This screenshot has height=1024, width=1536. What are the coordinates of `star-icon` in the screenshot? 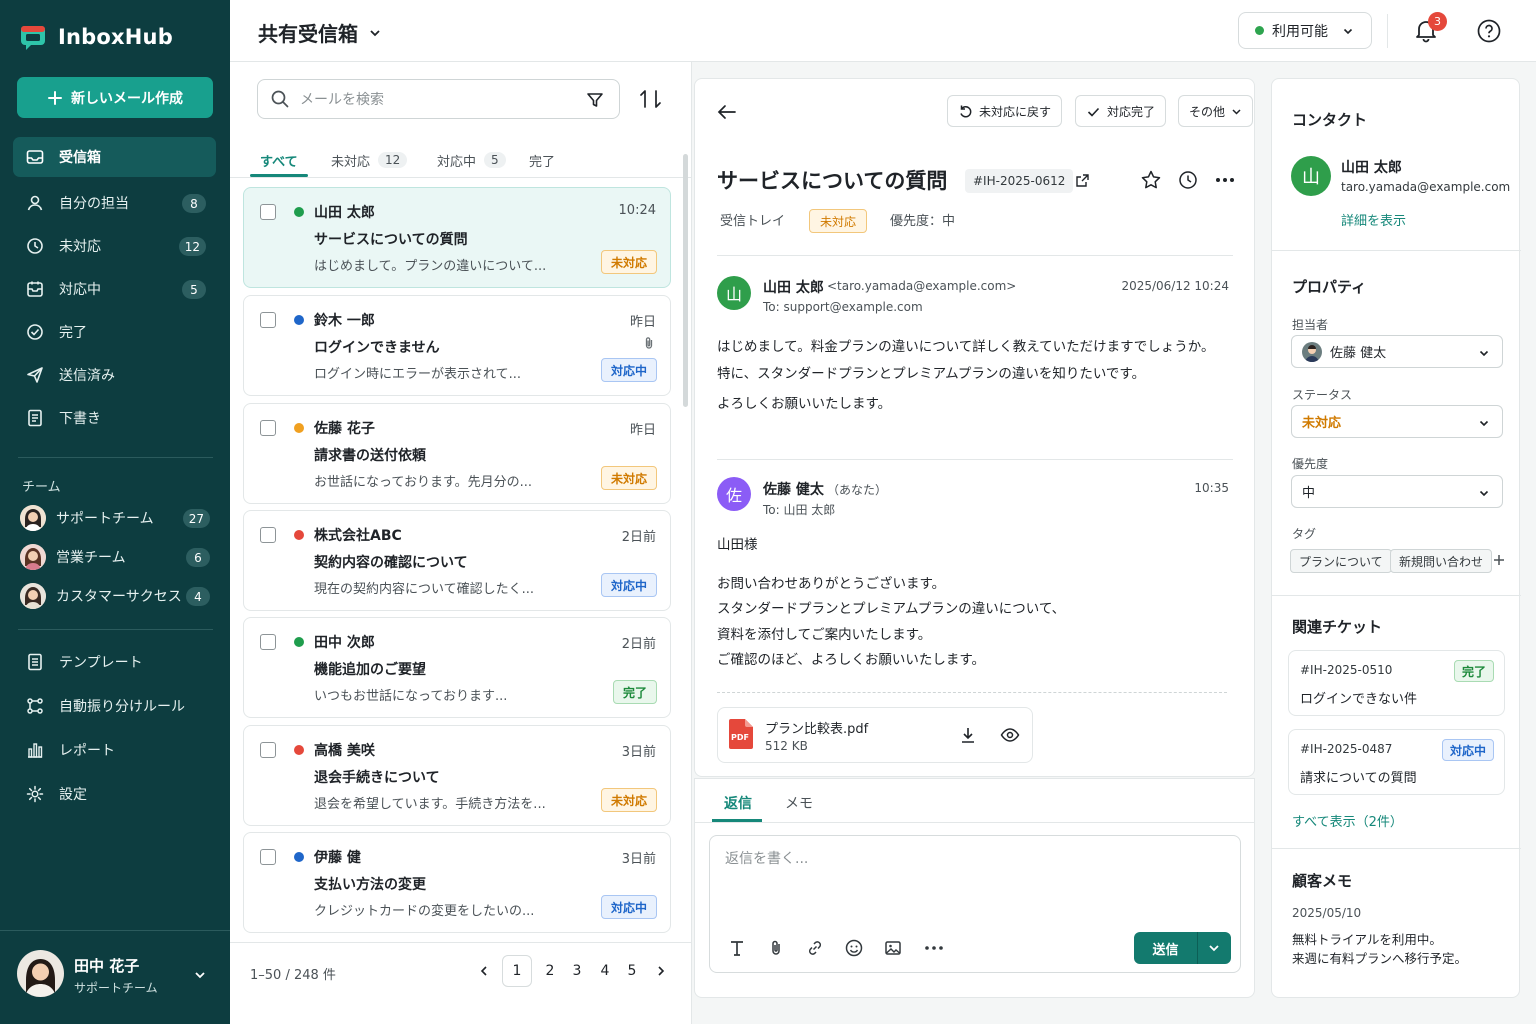 It's located at (1151, 180).